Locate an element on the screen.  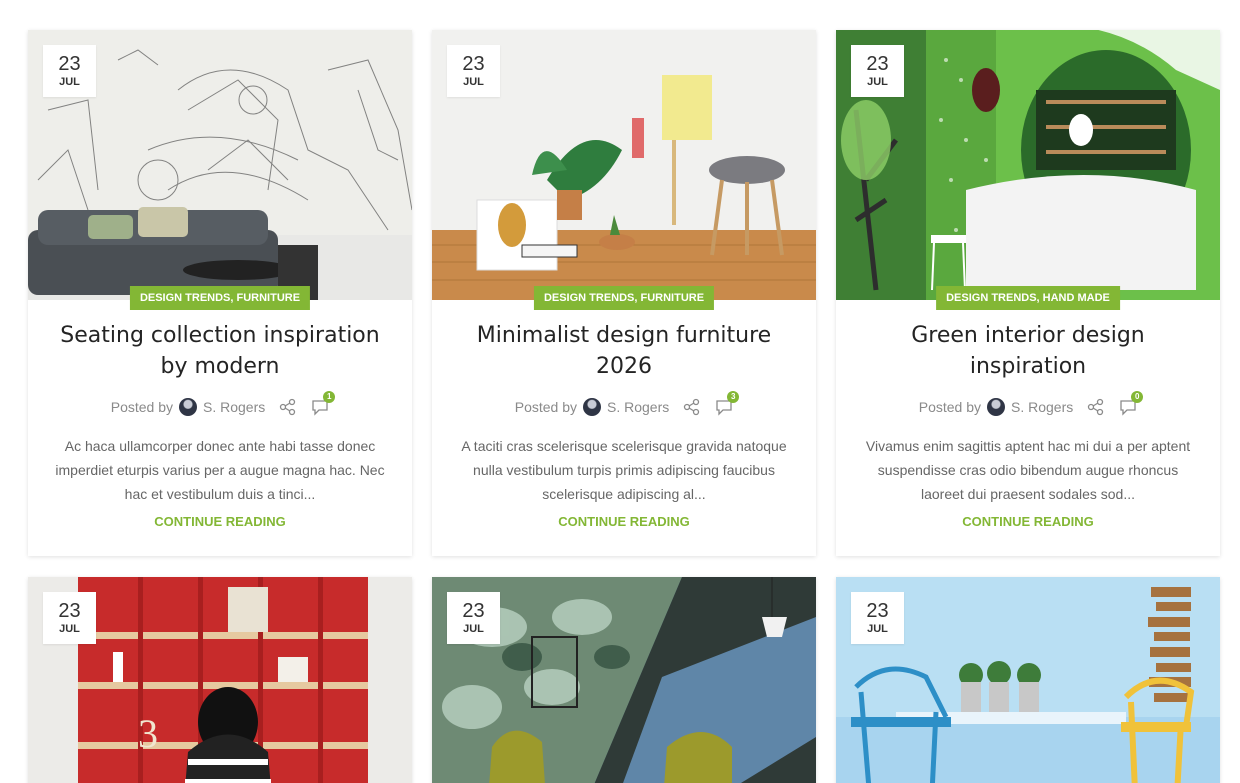
comment-count: 1 is located at coordinates (329, 397).